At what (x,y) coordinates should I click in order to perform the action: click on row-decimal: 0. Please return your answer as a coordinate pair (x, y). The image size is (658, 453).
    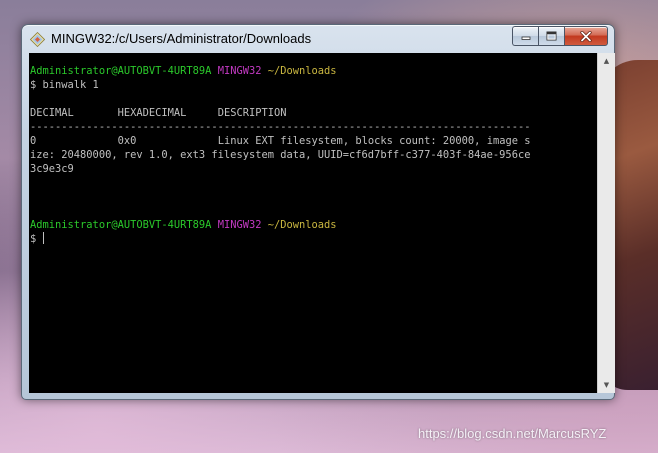
    Looking at the image, I should click on (33, 141).